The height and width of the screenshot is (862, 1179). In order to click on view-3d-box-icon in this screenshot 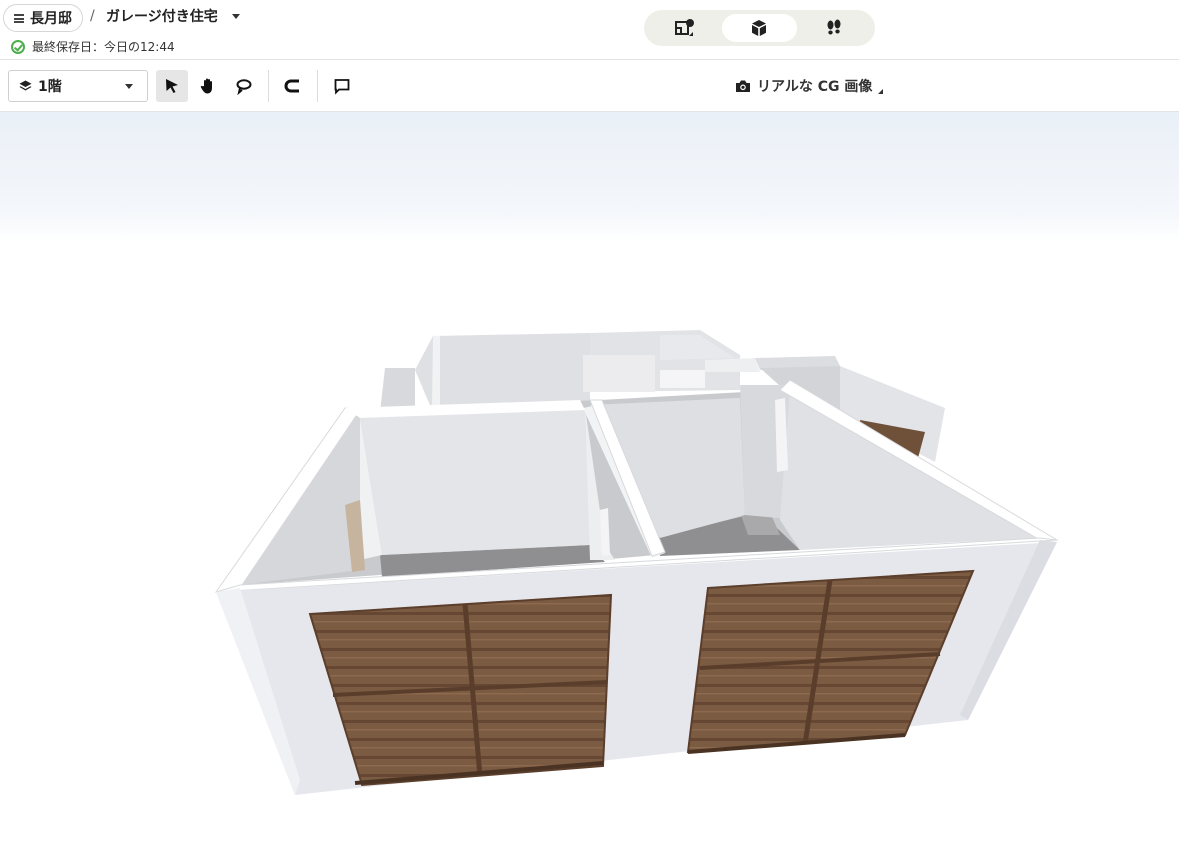, I will do `click(759, 28)`.